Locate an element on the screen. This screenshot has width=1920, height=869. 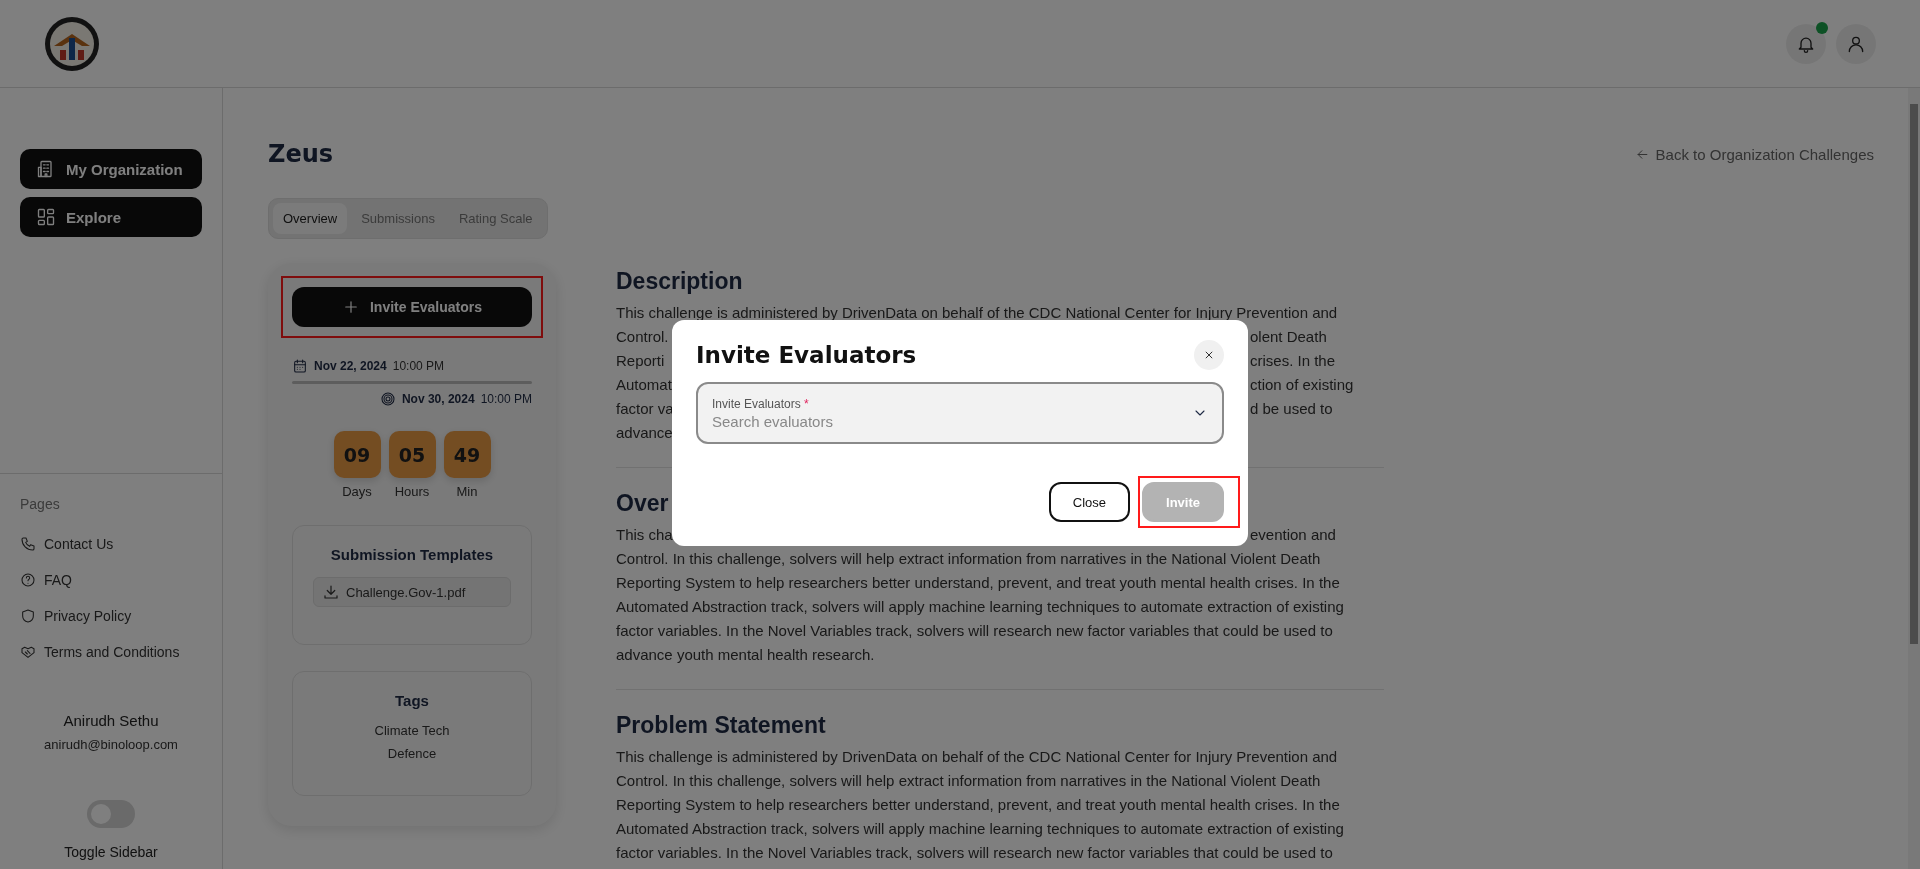
tag: Climate Tech is located at coordinates (412, 730).